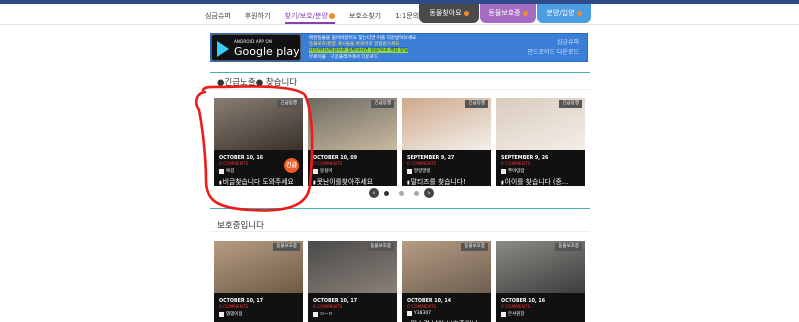  What do you see at coordinates (345, 182) in the screenshot?
I see `card-title-text: 못난이를찾아주세요` at bounding box center [345, 182].